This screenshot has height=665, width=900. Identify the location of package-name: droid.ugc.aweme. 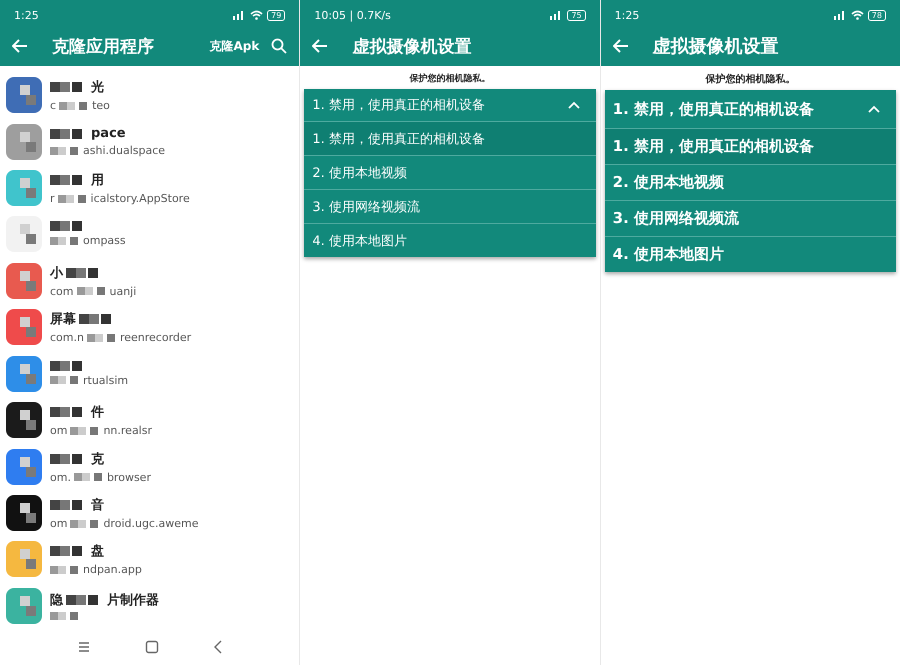
(150, 523).